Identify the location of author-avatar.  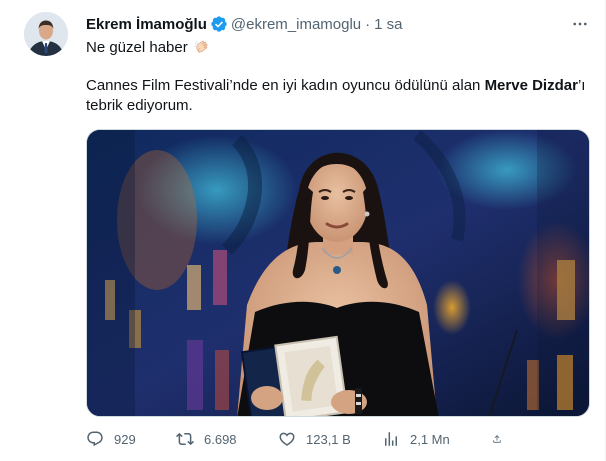
(46, 34).